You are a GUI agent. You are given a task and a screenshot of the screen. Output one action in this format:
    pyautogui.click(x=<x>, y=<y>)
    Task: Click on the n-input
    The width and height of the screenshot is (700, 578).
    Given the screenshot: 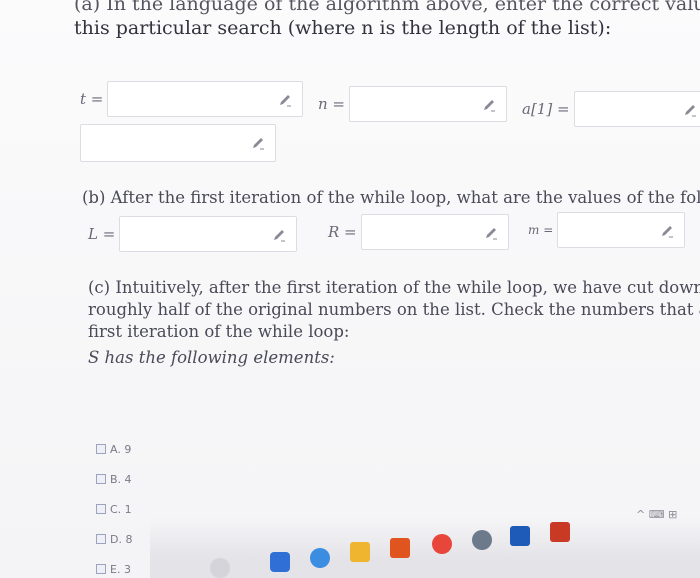 What is the action you would take?
    pyautogui.click(x=428, y=104)
    